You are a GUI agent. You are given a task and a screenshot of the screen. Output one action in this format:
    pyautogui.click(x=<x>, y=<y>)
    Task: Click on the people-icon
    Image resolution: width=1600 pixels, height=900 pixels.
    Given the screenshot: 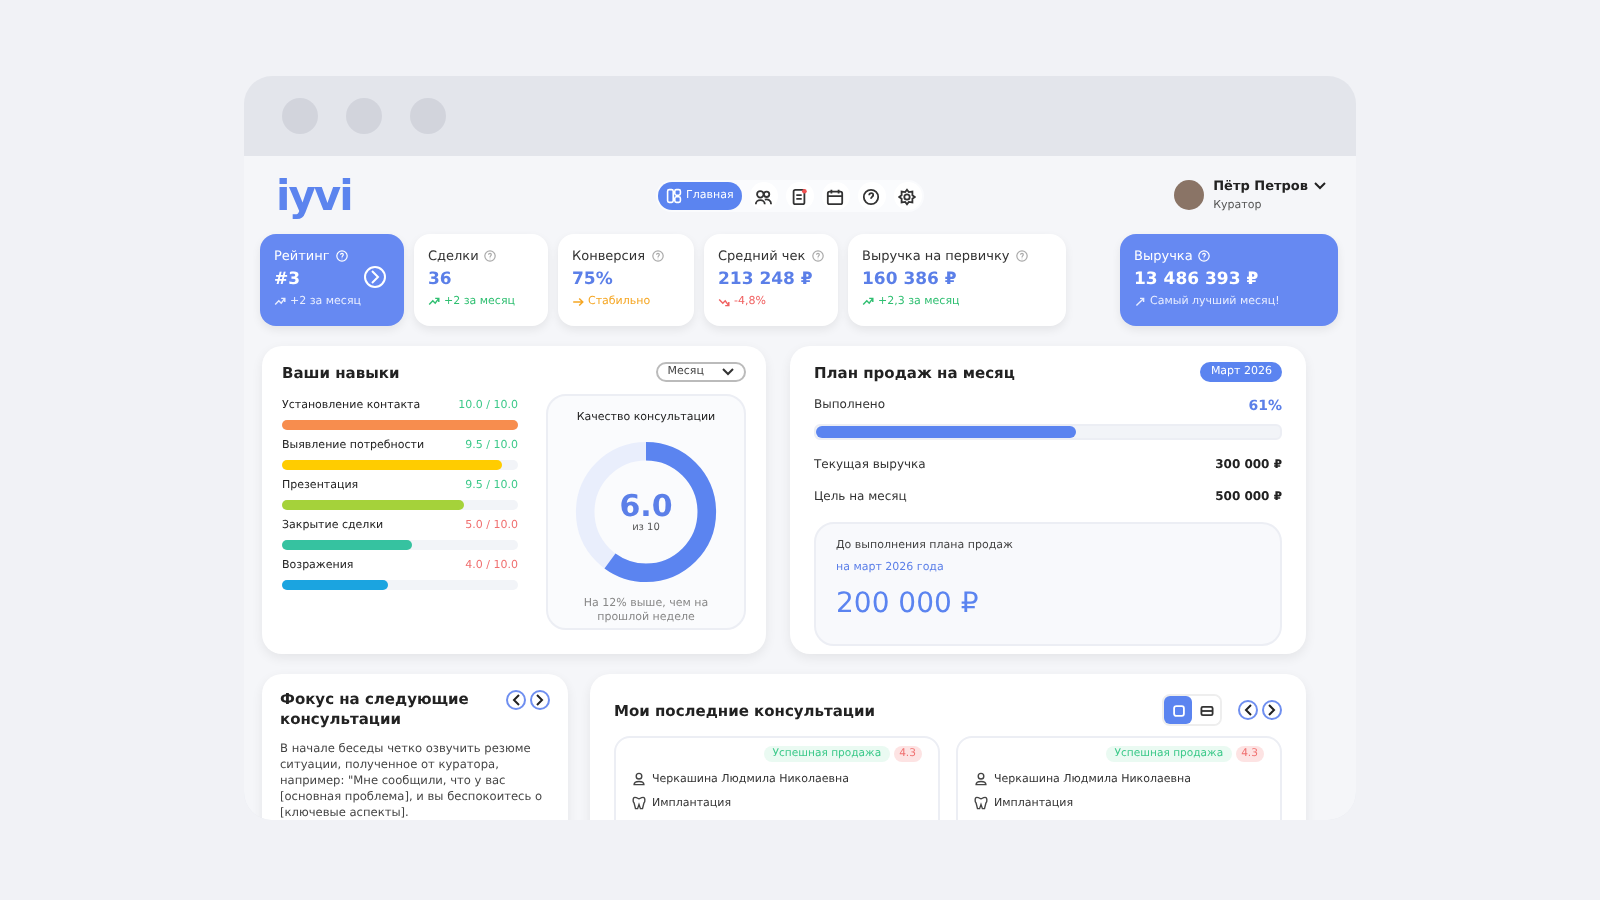 What is the action you would take?
    pyautogui.click(x=763, y=196)
    